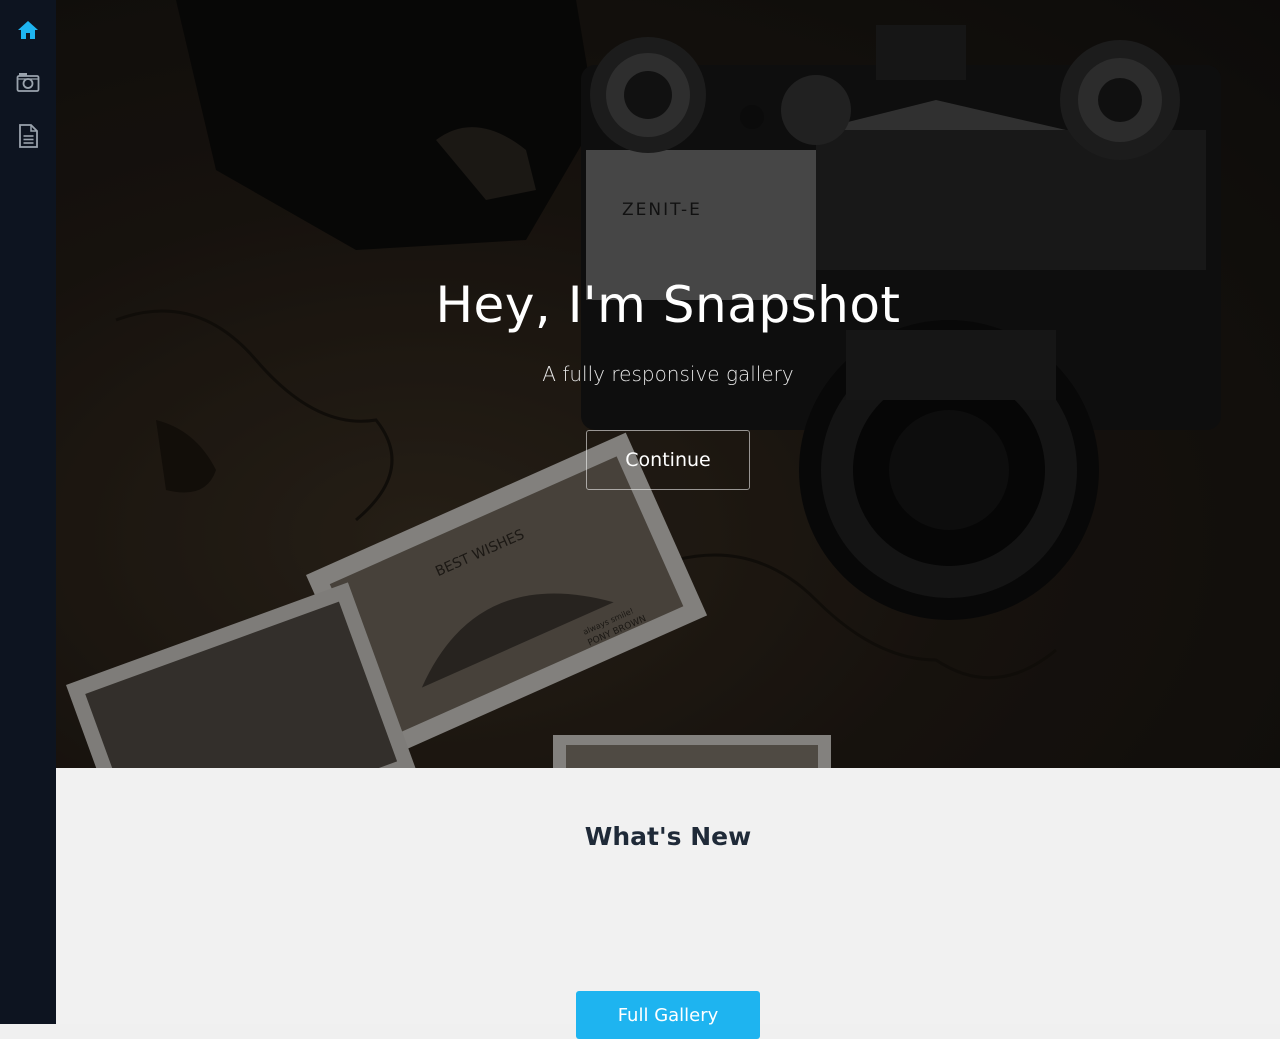  What do you see at coordinates (28, 150) in the screenshot?
I see `sidebar-item-documents` at bounding box center [28, 150].